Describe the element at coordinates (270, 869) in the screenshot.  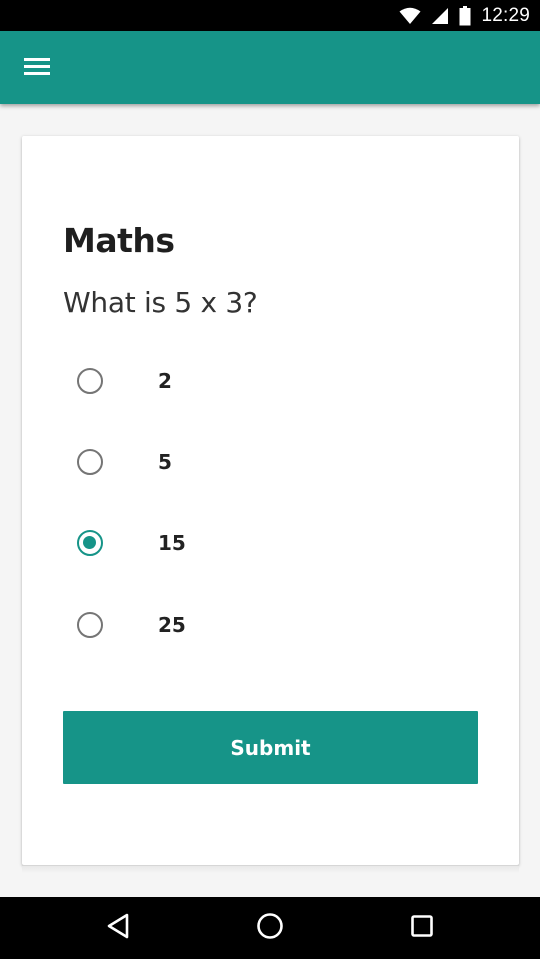
I see `card-shadow` at that location.